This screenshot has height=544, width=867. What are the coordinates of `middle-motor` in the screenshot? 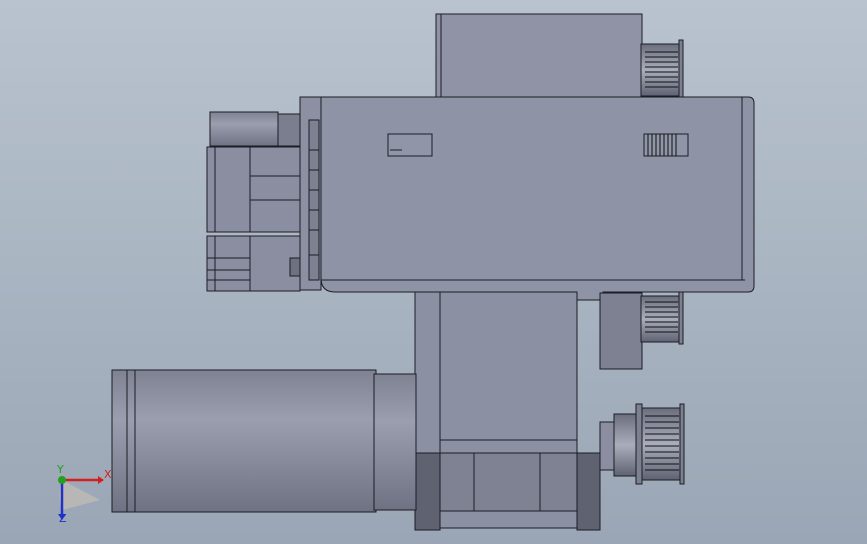 It's located at (621, 331).